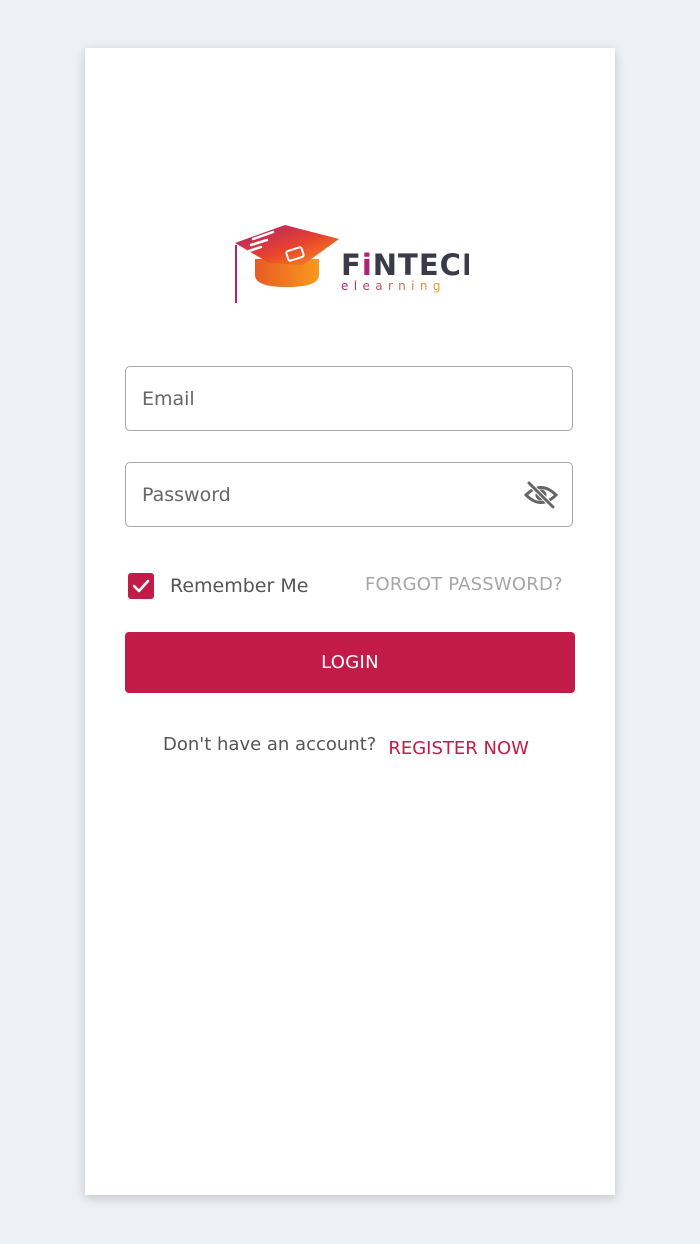 The width and height of the screenshot is (700, 1244). I want to click on password-field, so click(349, 494).